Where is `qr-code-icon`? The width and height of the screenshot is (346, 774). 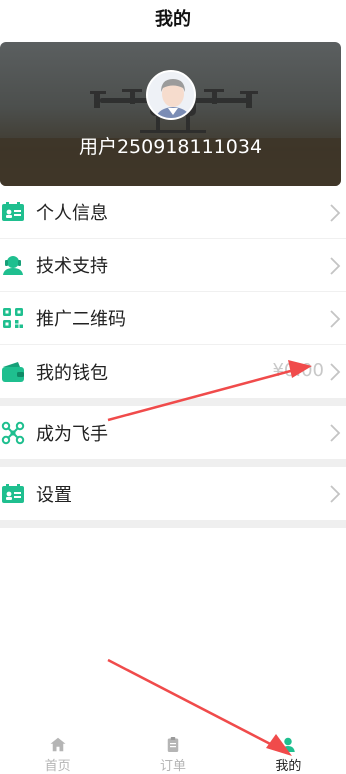
qr-code-icon is located at coordinates (13, 318).